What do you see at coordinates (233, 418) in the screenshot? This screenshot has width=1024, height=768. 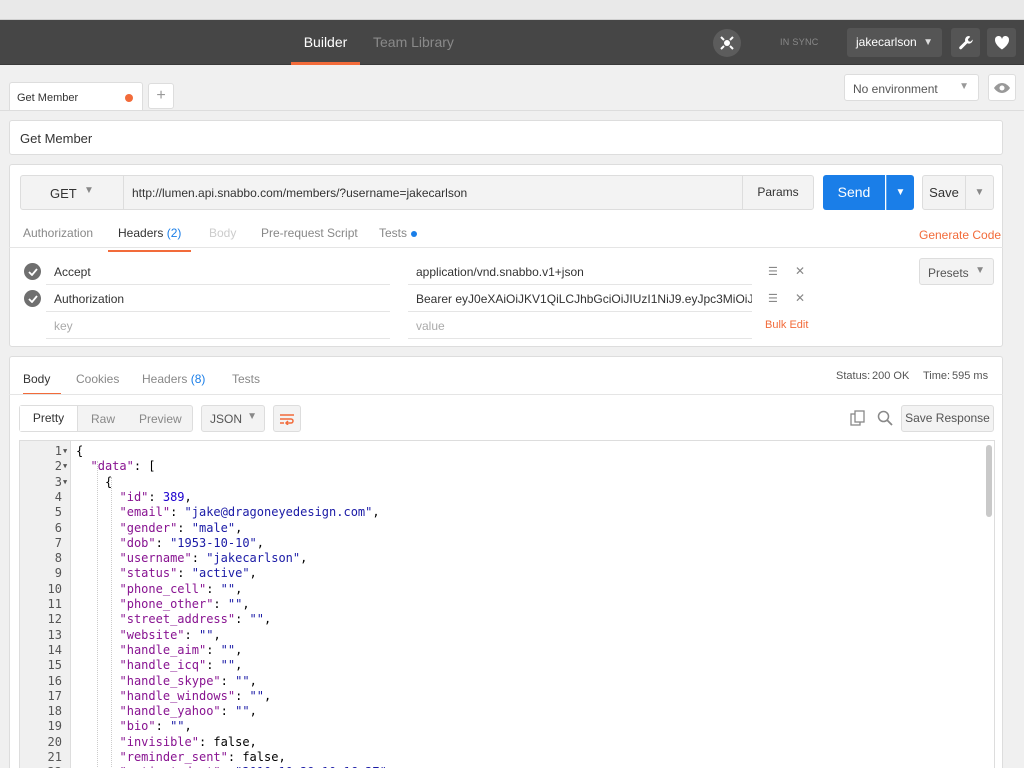 I see `format-select: JSON ▼` at bounding box center [233, 418].